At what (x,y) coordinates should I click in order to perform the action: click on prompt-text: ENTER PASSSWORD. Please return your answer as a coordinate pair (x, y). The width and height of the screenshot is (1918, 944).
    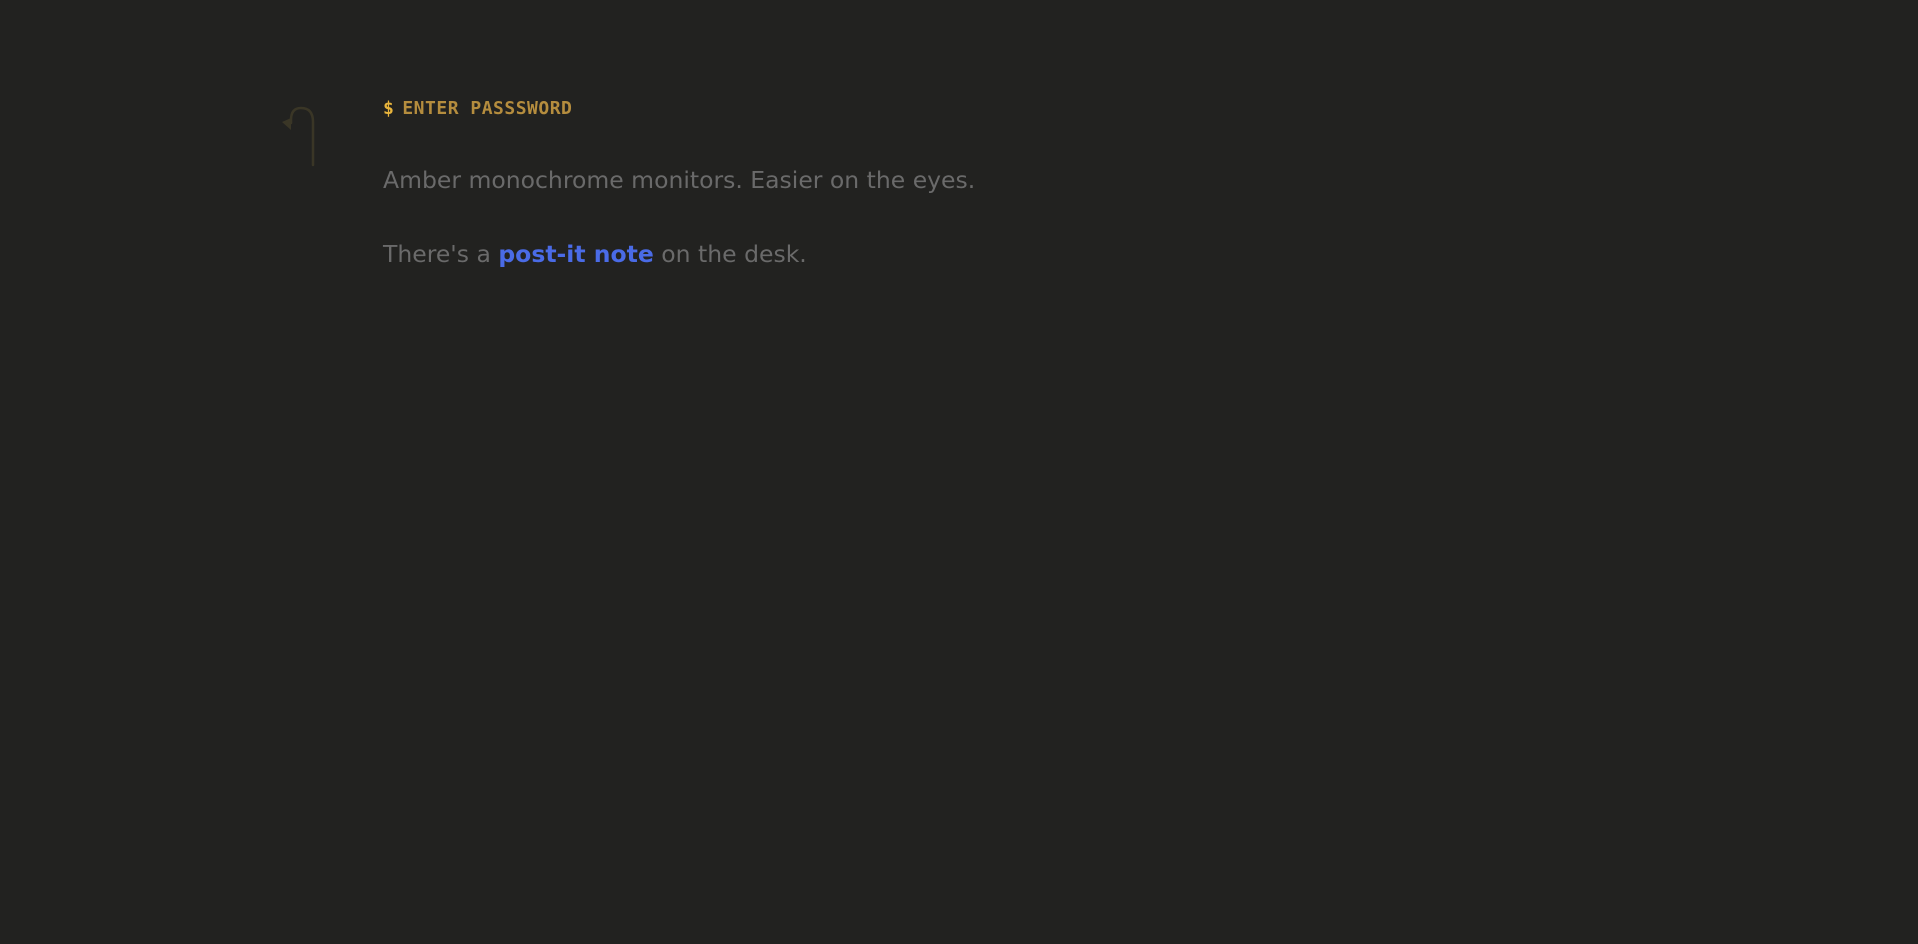
    Looking at the image, I should click on (487, 108).